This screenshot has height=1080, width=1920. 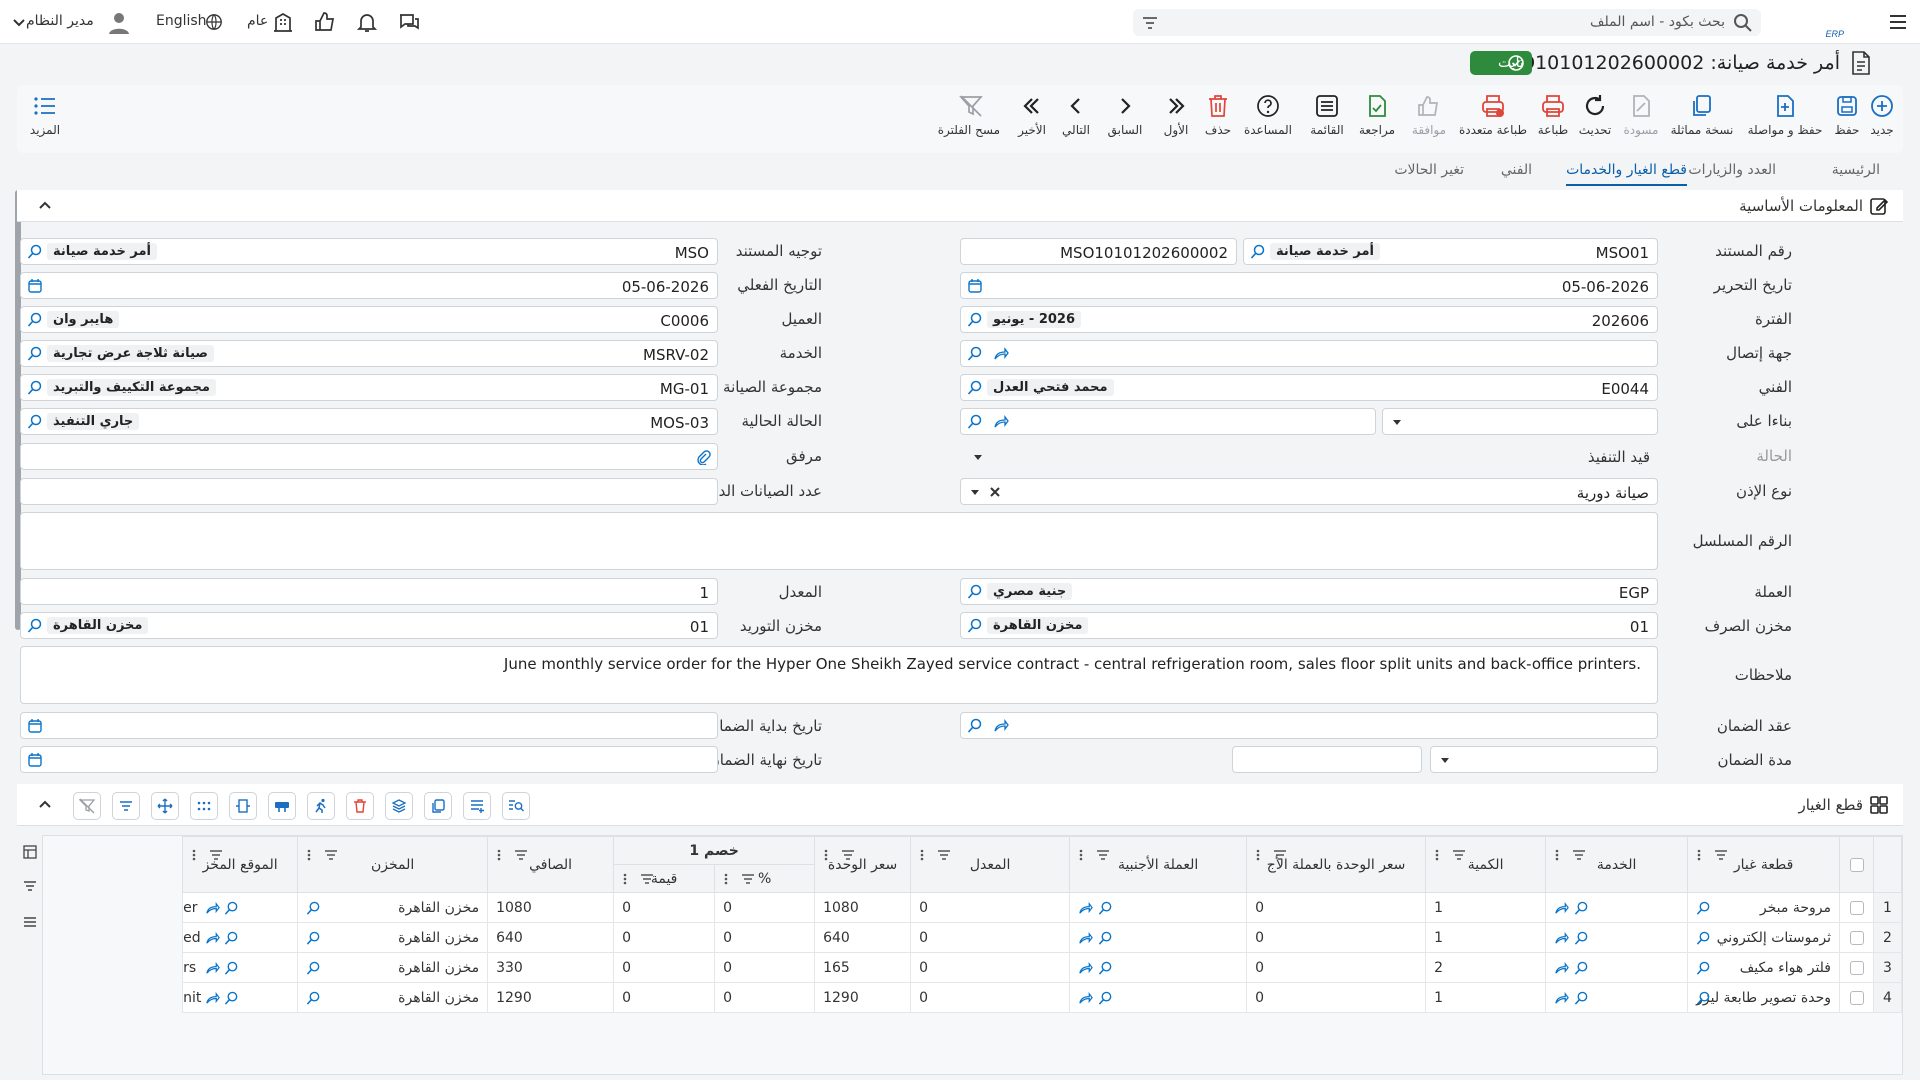 What do you see at coordinates (1763, 967) in the screenshot?
I see `cell-part: فلتر هواء مكيف` at bounding box center [1763, 967].